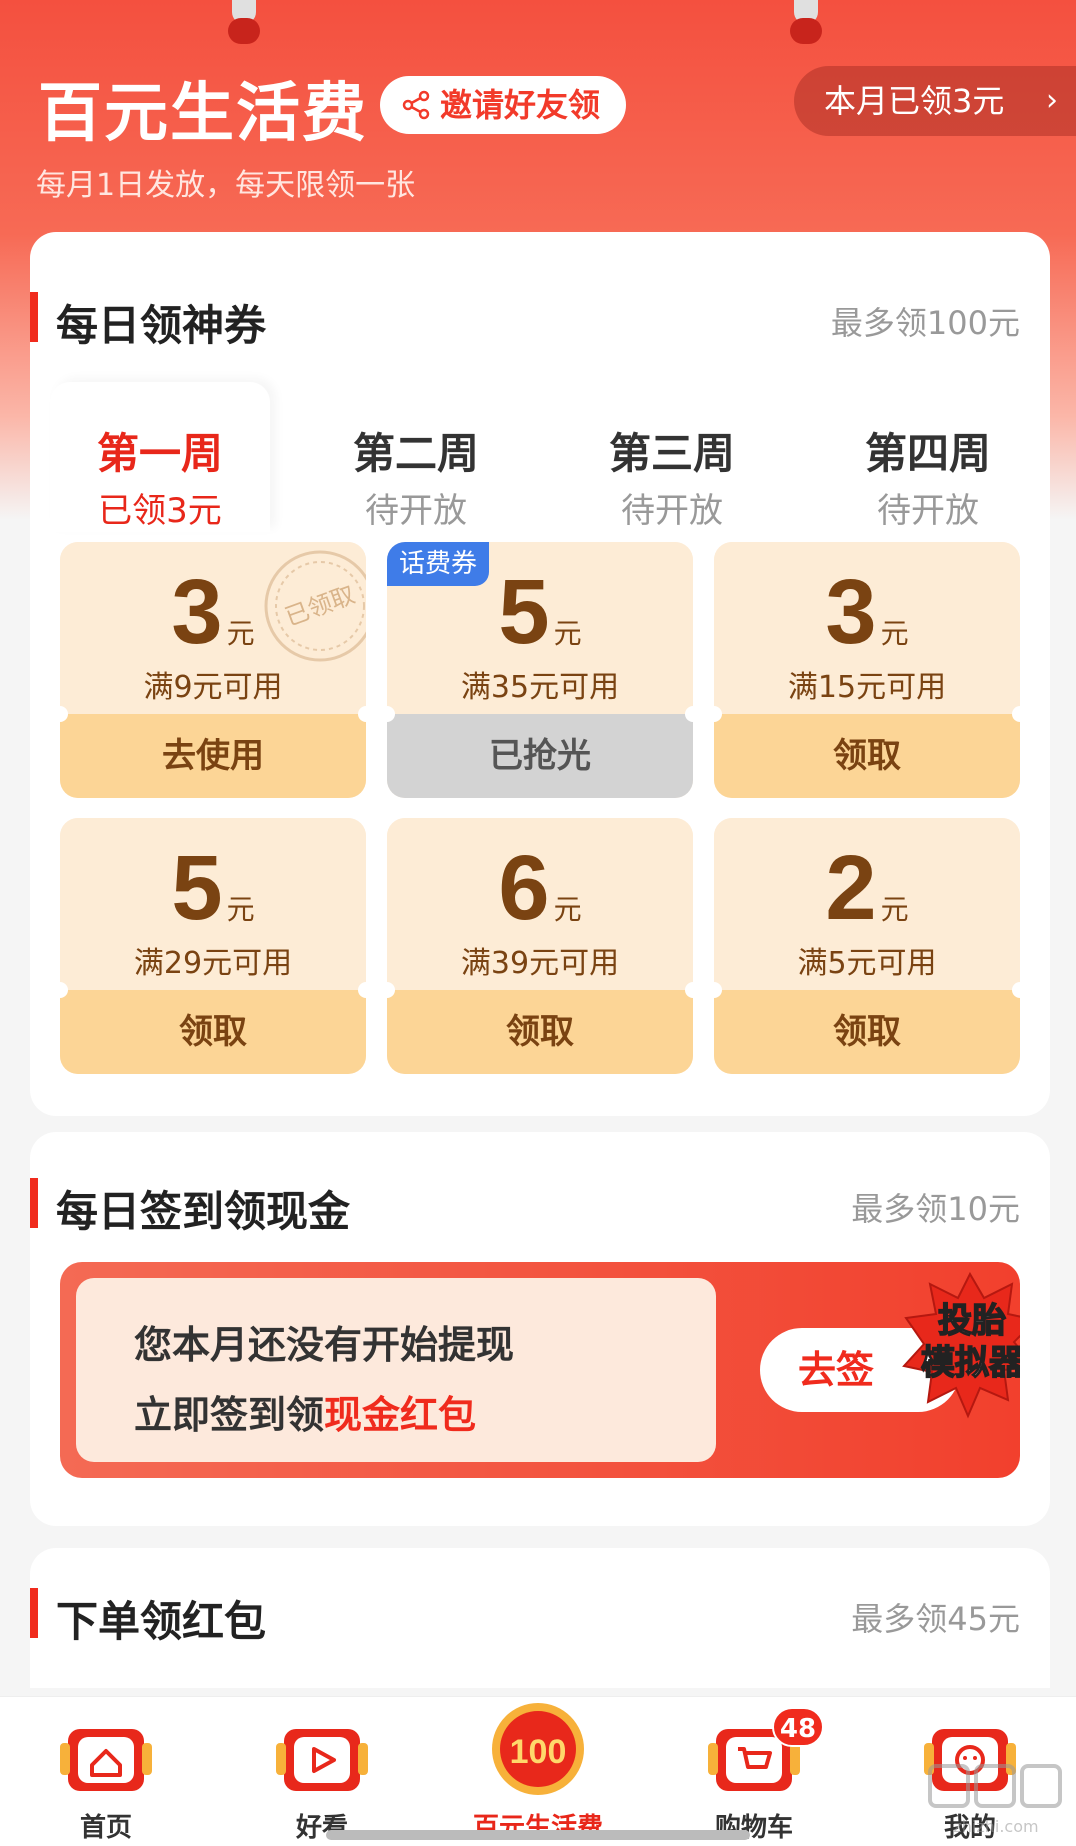  I want to click on cash-banner-panel: 您本月还没有开始提现 立即签到领现金红包, so click(396, 1370).